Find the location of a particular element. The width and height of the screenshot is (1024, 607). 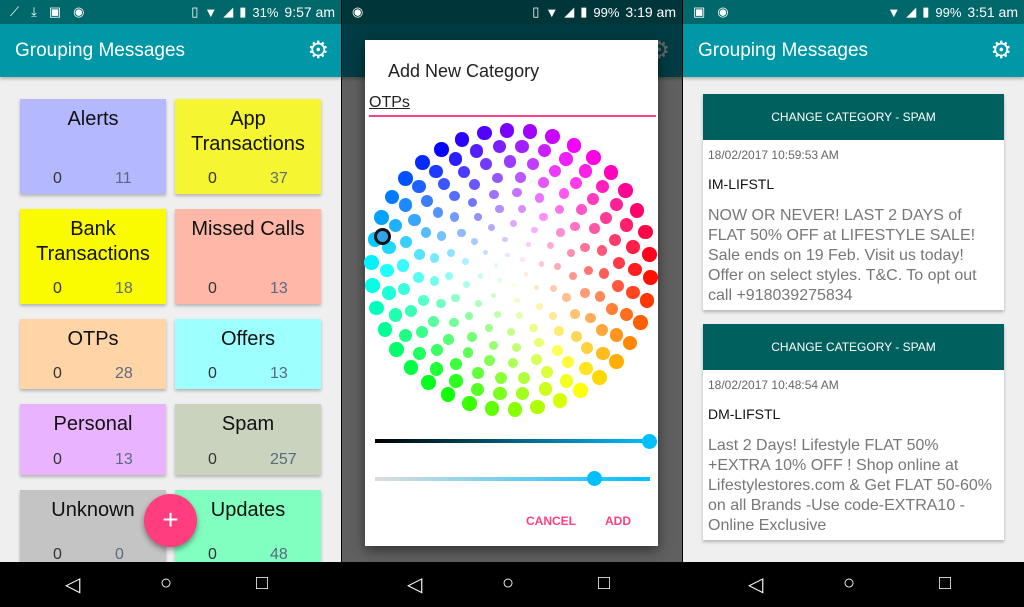

category-tile: Offers 0 13 is located at coordinates (248, 354).